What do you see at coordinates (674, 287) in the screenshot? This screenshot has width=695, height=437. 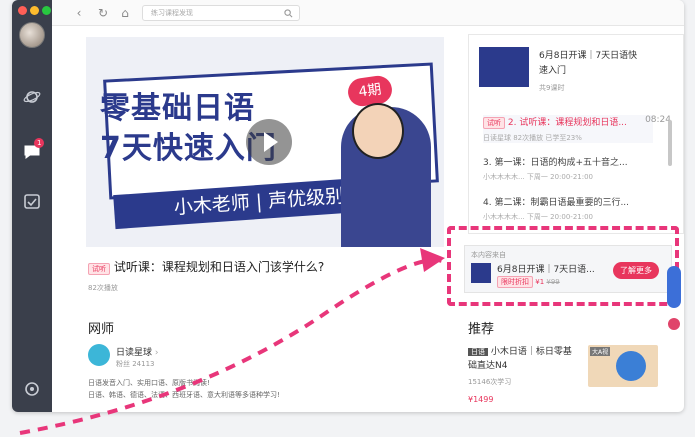 I see `floating-toolbar-icon` at bounding box center [674, 287].